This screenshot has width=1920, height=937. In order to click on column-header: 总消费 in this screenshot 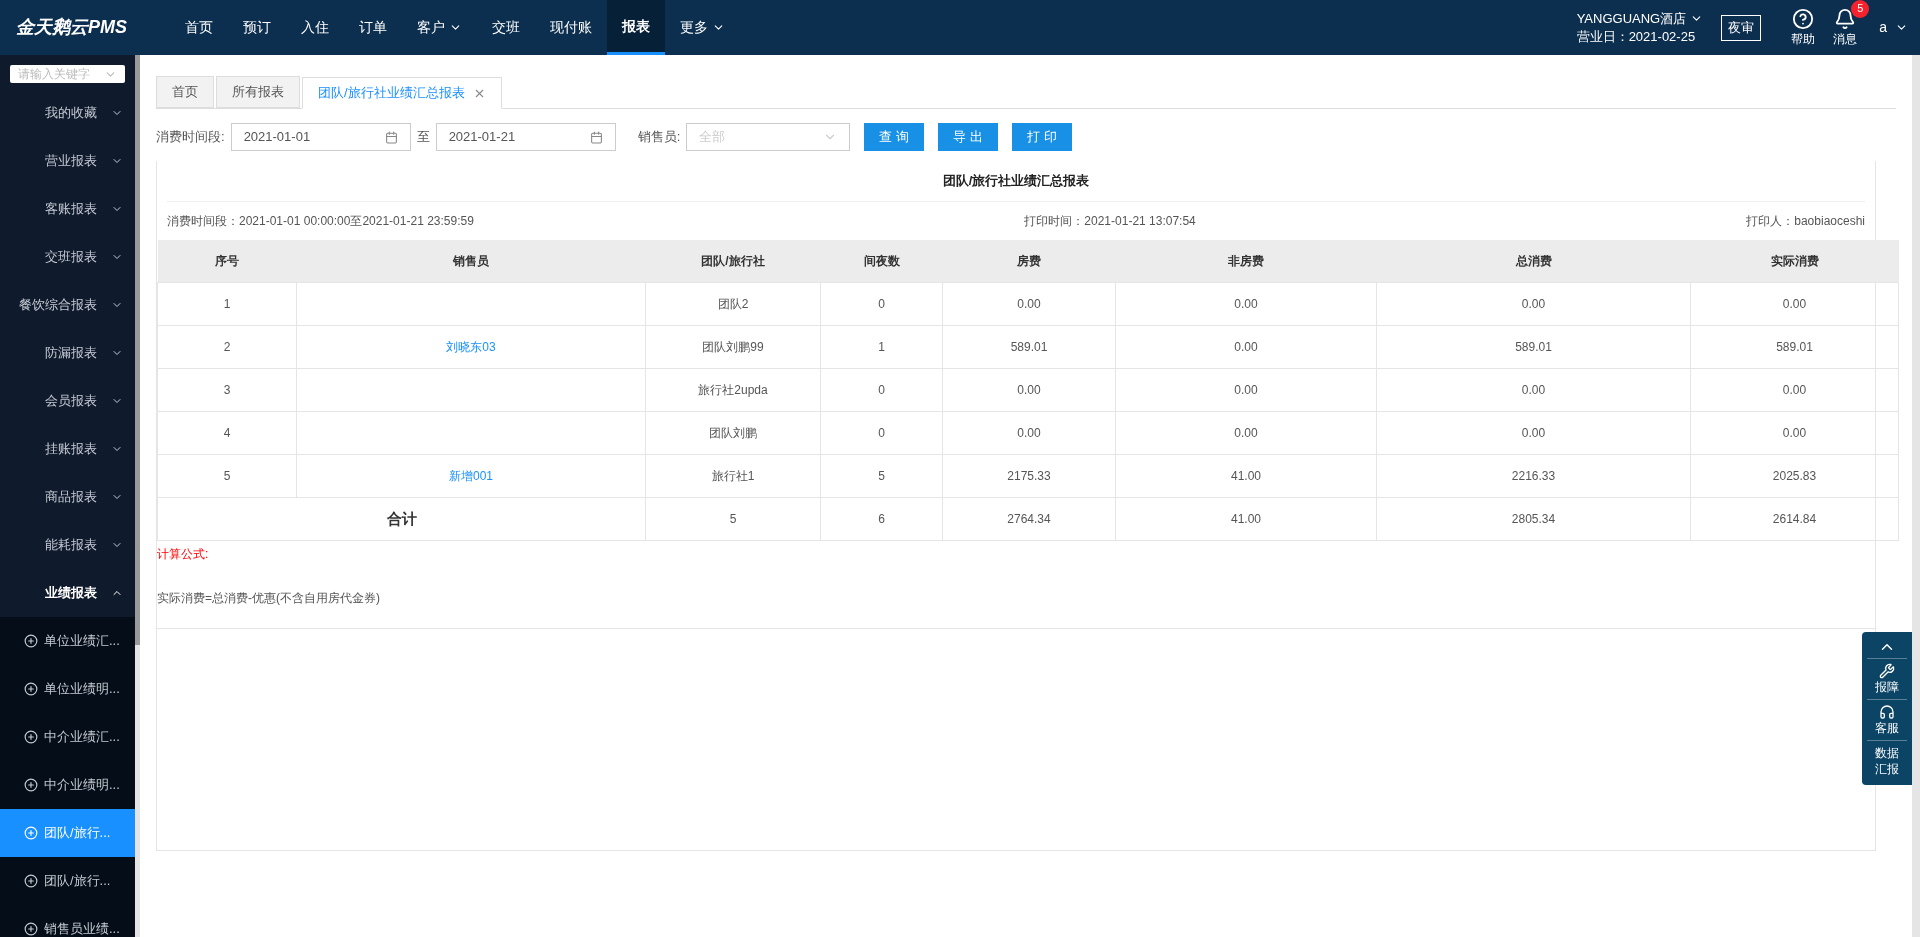, I will do `click(1533, 261)`.